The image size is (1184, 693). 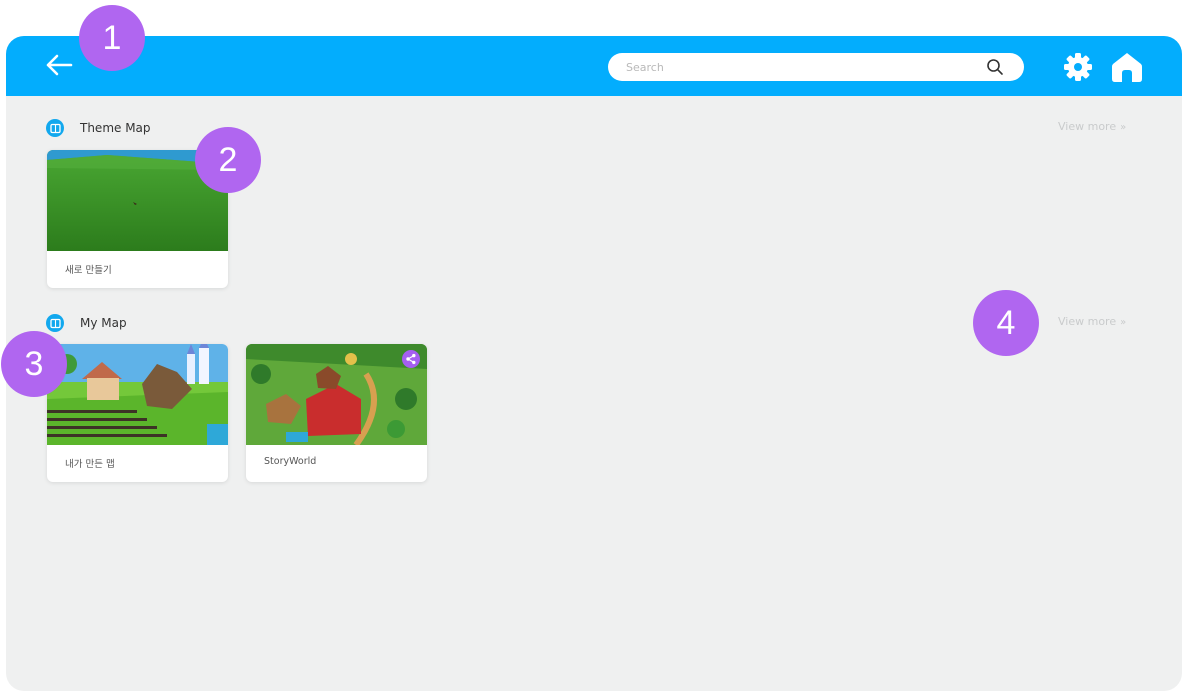 I want to click on back-button, so click(x=59, y=65).